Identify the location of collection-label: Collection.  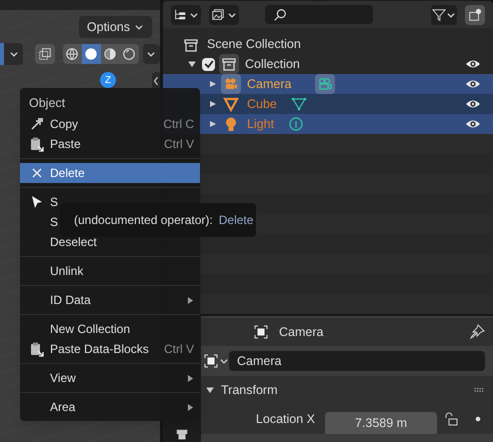
(272, 64).